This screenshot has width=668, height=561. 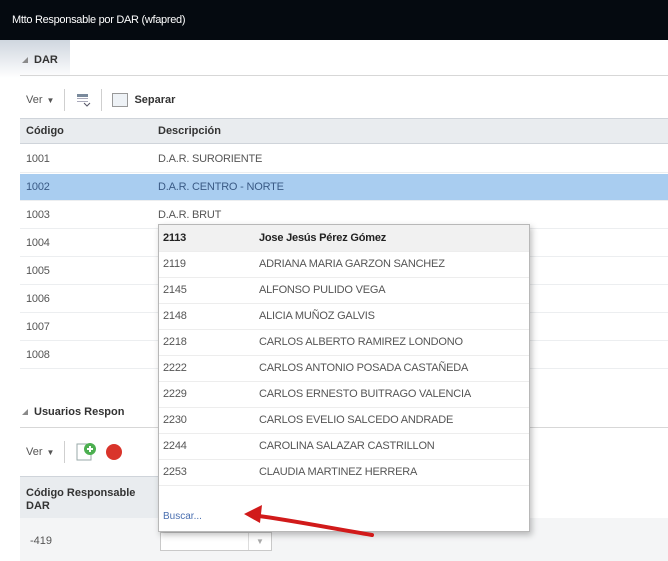 What do you see at coordinates (309, 521) in the screenshot?
I see `annotation-arrow` at bounding box center [309, 521].